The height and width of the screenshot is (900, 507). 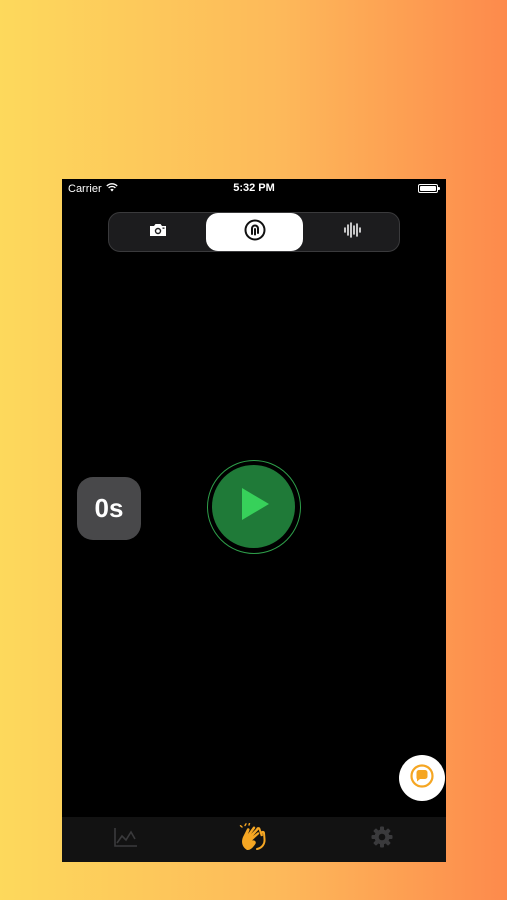 I want to click on timer-label: 0s, so click(x=109, y=508).